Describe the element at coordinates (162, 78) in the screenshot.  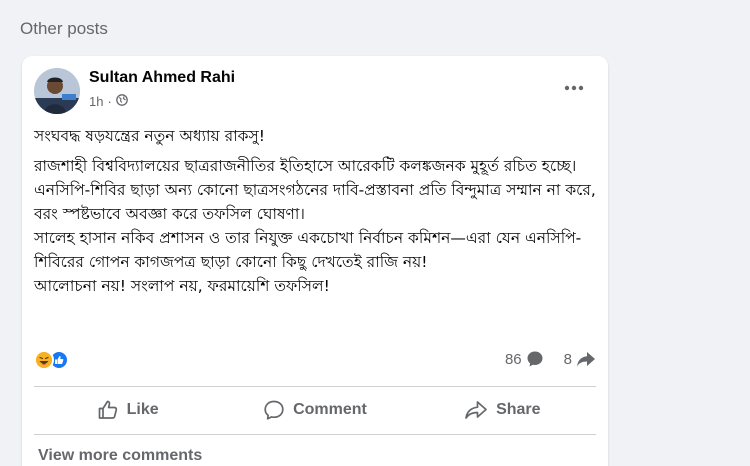
I see `author-name: Sultan Ahmed Rahi` at that location.